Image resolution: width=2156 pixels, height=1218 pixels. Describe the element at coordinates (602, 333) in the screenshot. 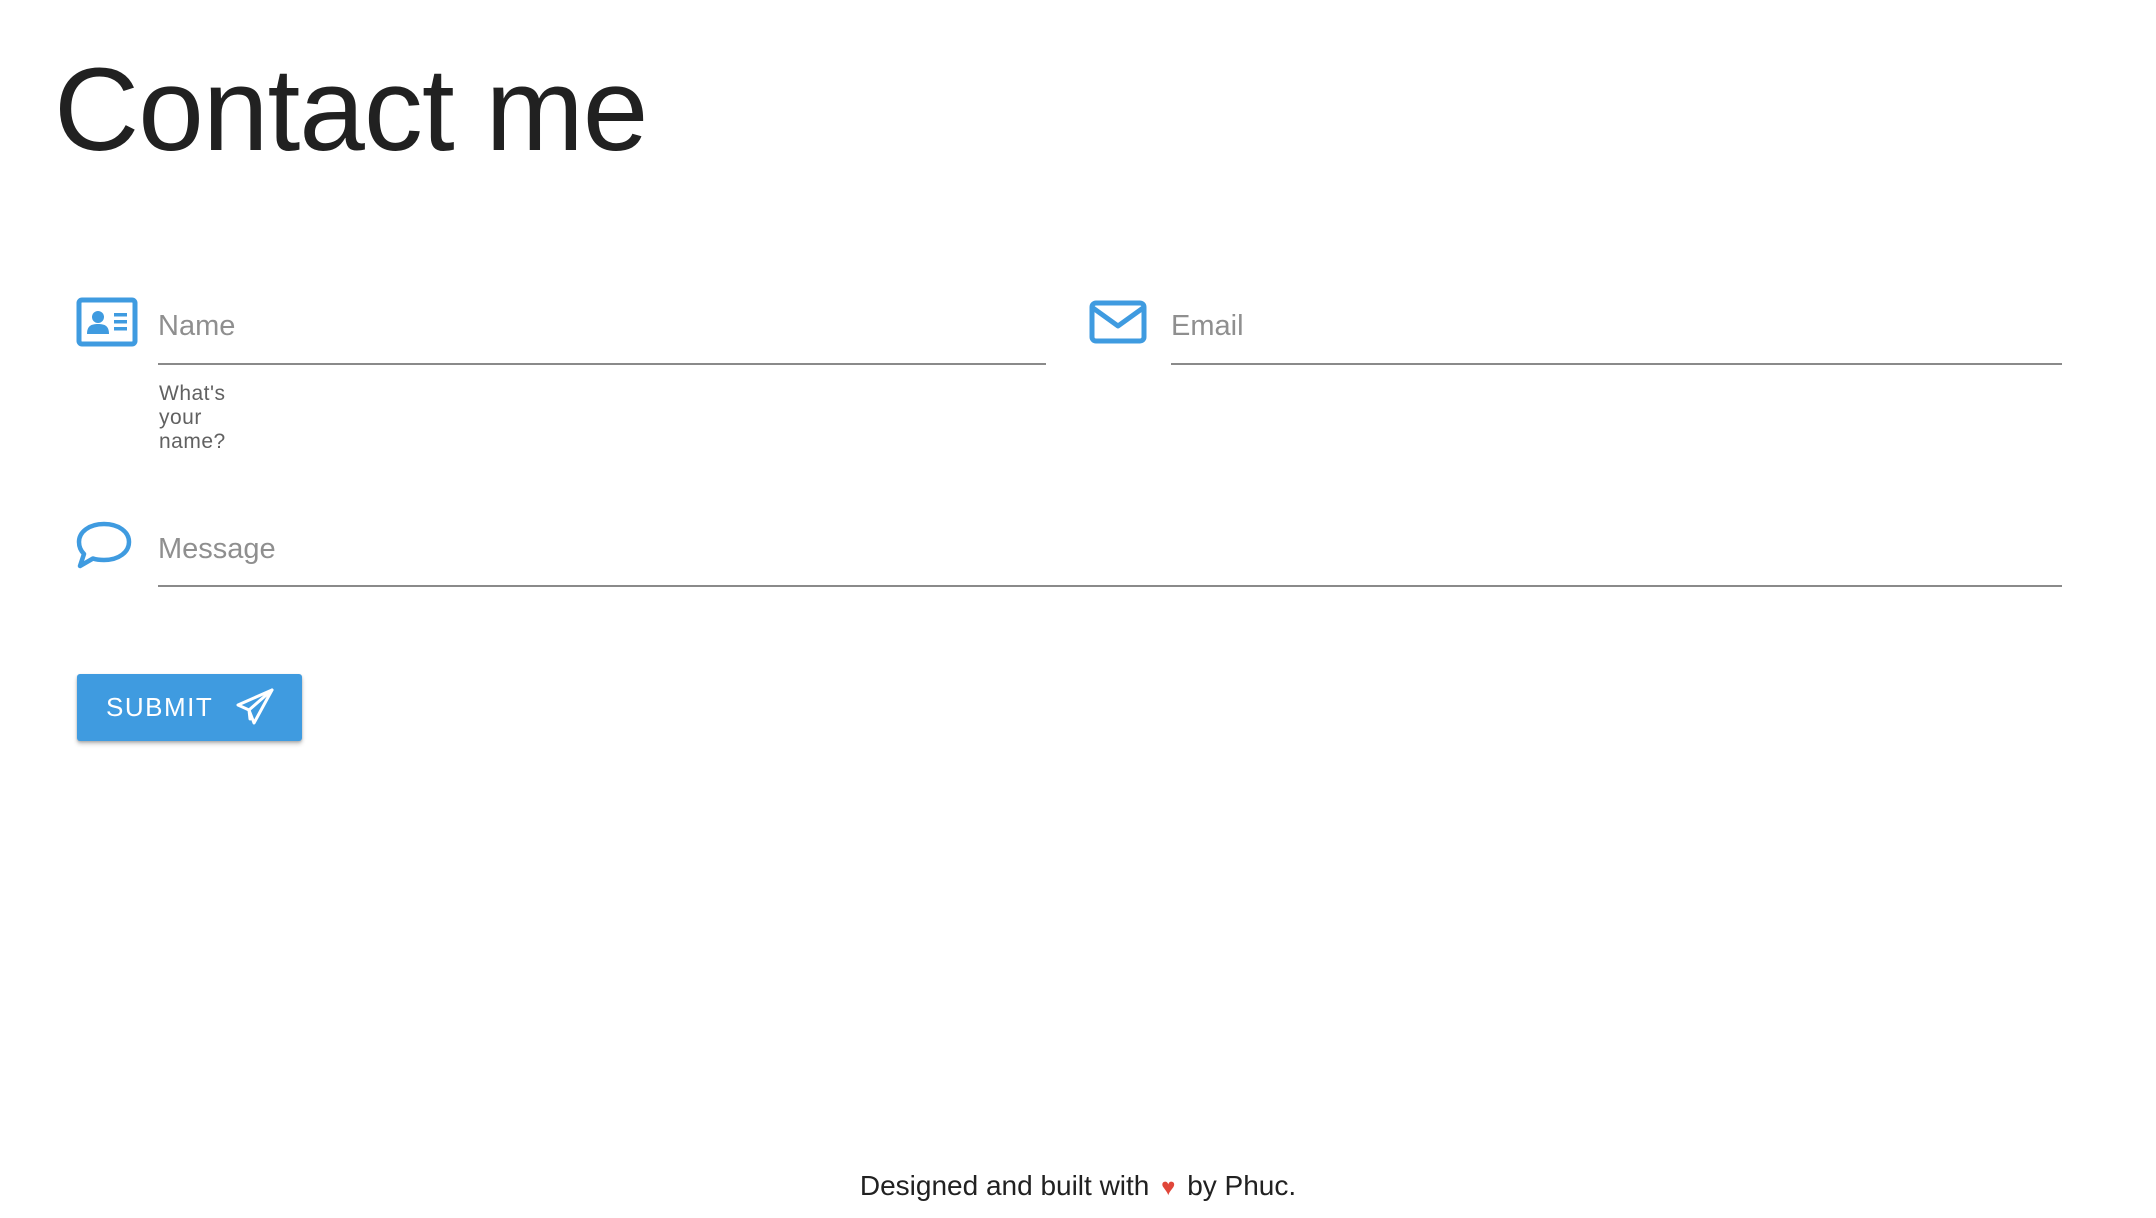

I see `name-input` at that location.